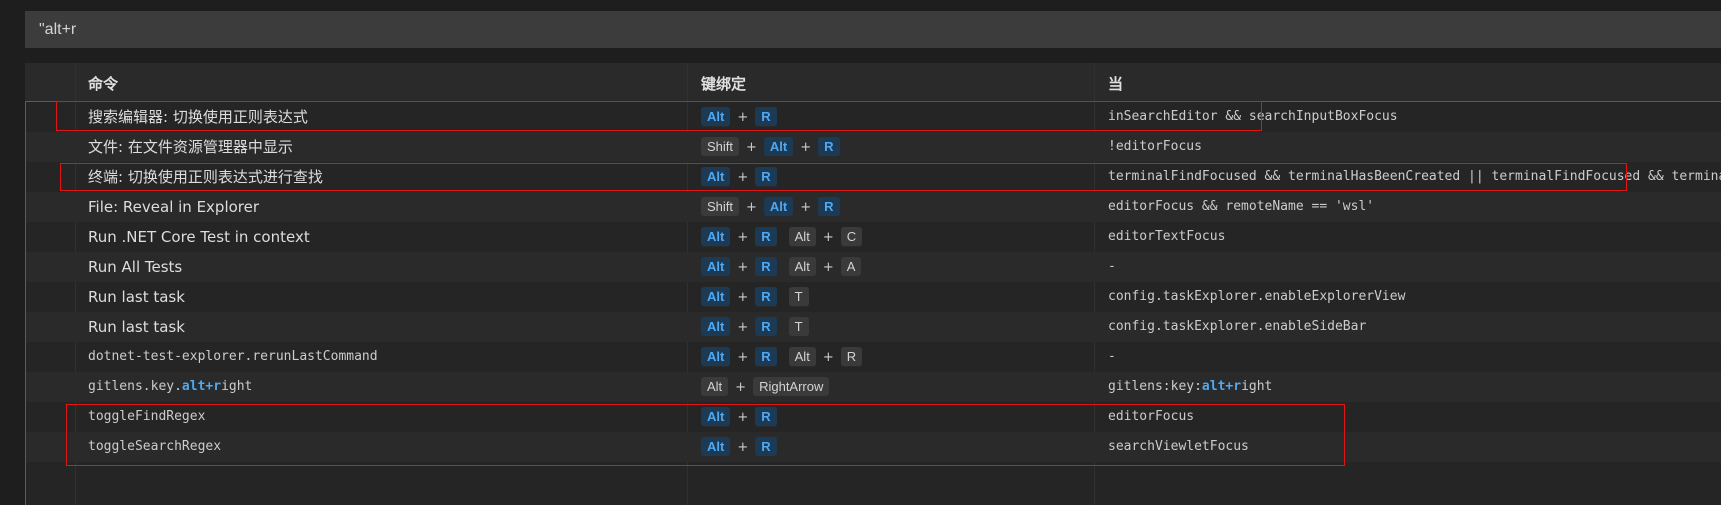 The height and width of the screenshot is (505, 1721). Describe the element at coordinates (58, 29) in the screenshot. I see `search-query-text: "alt+r` at that location.